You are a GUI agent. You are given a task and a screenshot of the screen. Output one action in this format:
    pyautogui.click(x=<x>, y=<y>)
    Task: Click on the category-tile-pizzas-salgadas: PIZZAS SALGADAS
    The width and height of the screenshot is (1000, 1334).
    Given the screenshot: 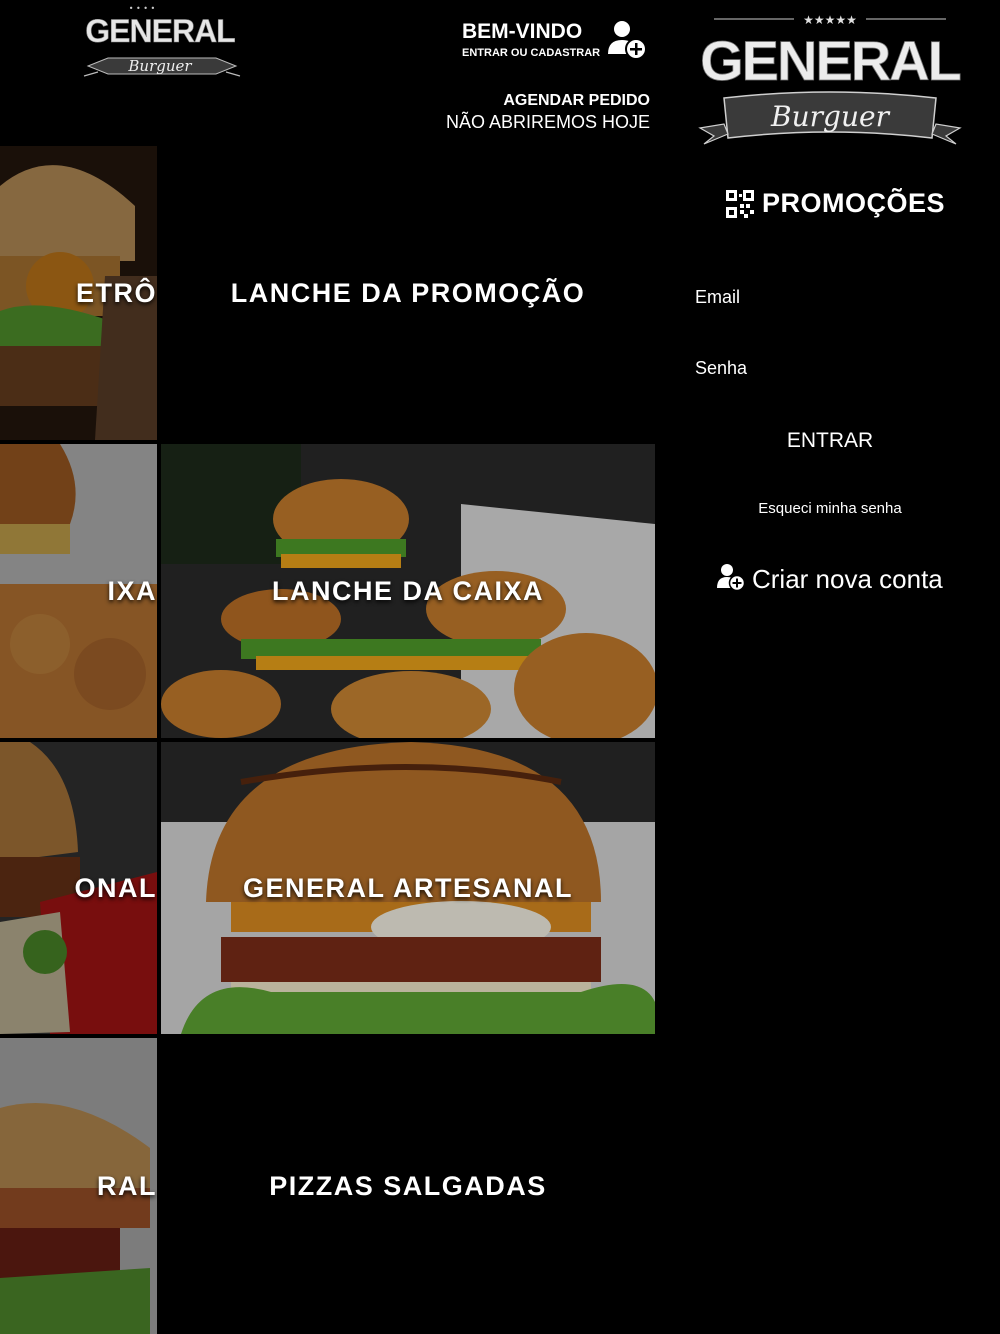 What is the action you would take?
    pyautogui.click(x=408, y=1186)
    